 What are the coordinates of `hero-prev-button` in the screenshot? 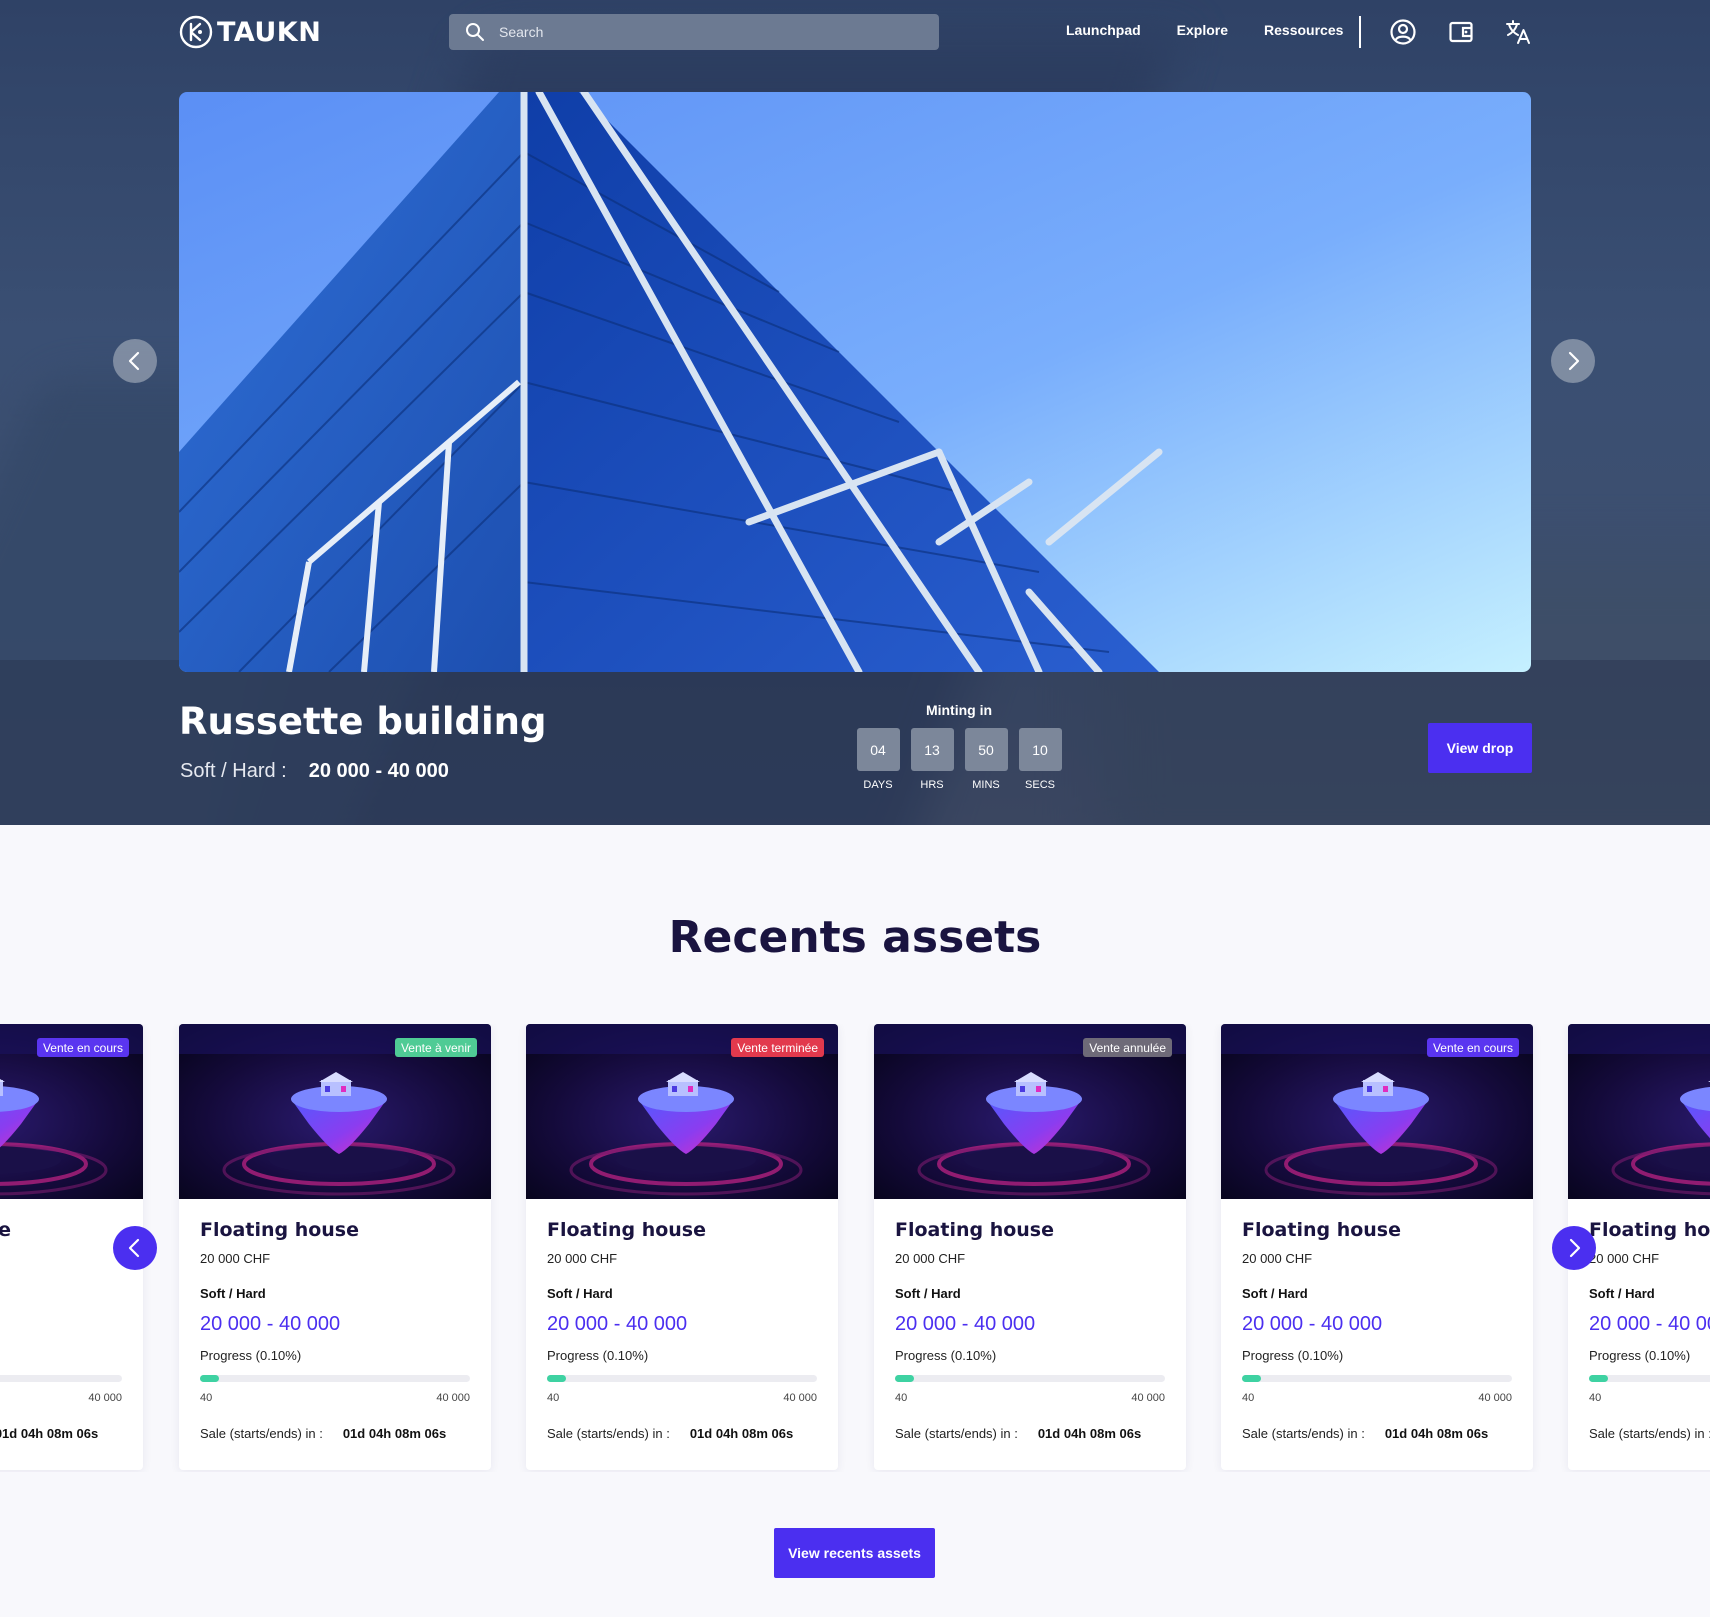 It's located at (135, 361).